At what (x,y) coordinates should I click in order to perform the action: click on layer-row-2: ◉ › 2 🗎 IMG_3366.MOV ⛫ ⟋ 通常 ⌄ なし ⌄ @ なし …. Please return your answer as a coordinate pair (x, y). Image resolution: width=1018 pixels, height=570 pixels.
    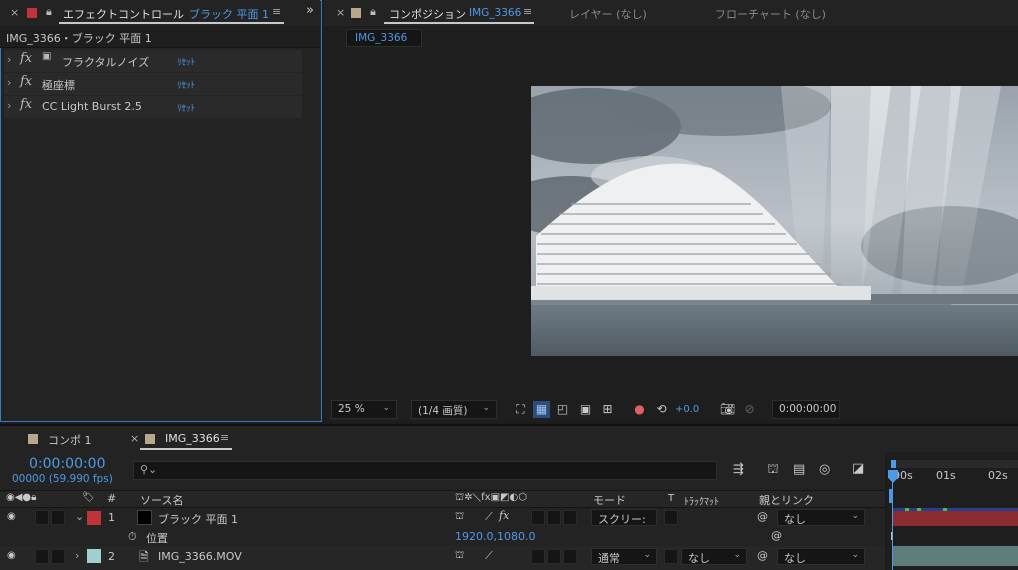
    Looking at the image, I should click on (442, 558).